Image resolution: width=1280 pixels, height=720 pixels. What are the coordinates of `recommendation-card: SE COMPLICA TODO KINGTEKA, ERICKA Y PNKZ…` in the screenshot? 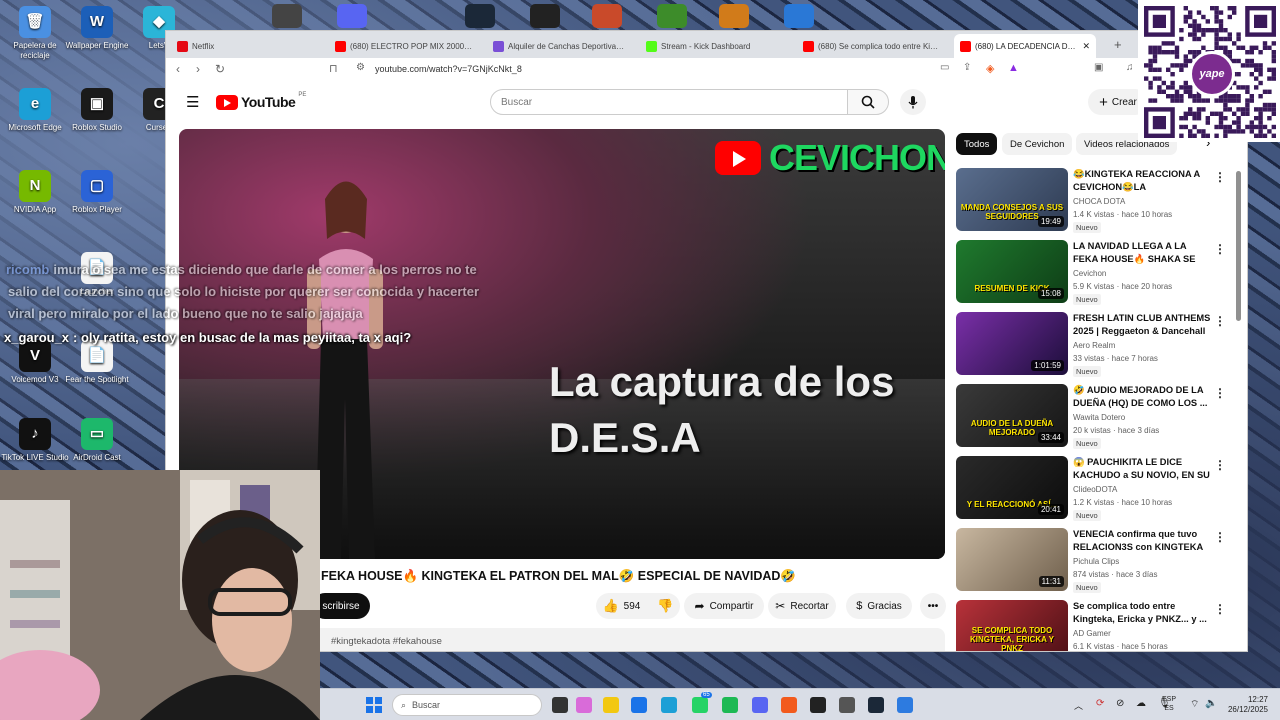 It's located at (1091, 625).